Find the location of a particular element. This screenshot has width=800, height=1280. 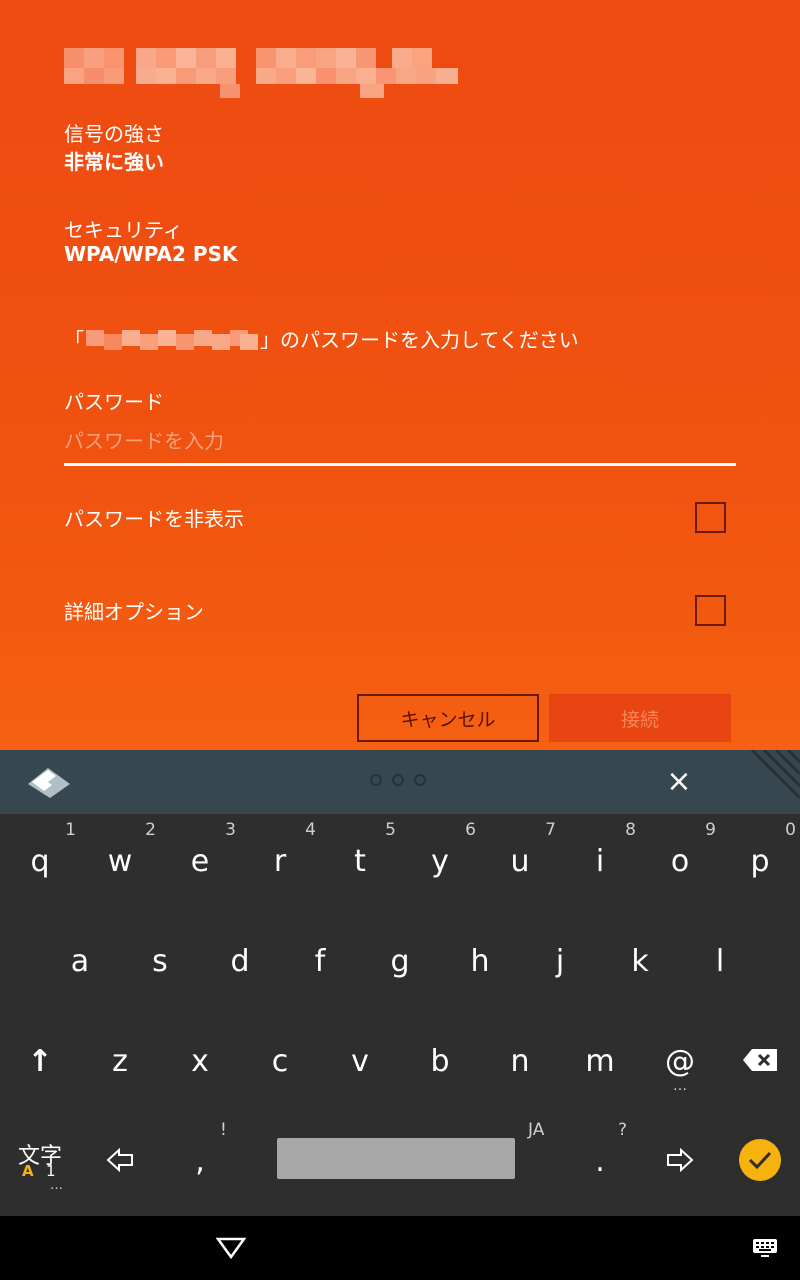

keyboard-toolbar: × is located at coordinates (400, 782).